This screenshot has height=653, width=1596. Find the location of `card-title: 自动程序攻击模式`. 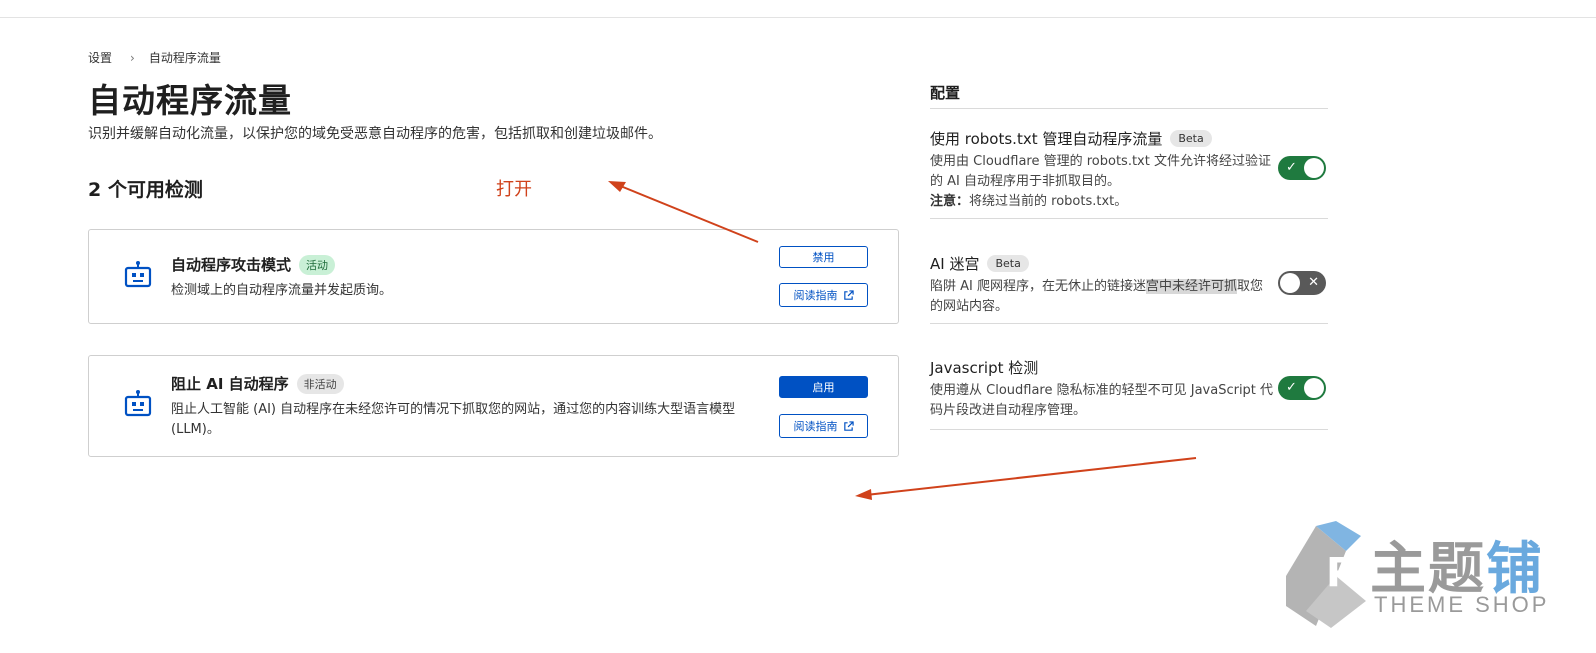

card-title: 自动程序攻击模式 is located at coordinates (231, 265).